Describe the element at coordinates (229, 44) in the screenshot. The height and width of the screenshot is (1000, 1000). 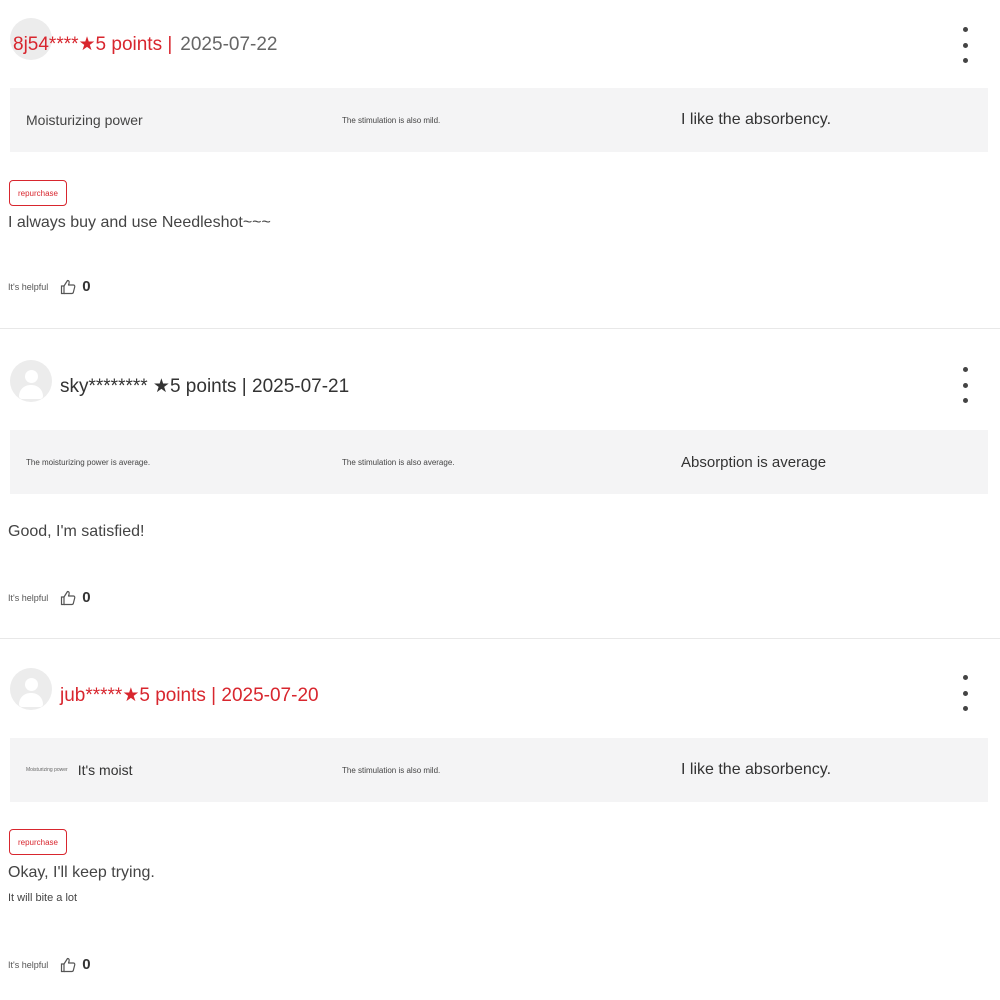
I see `review-date: 2025-07-22` at that location.